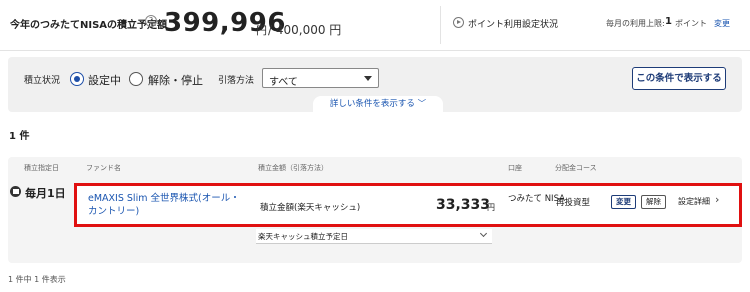  Describe the element at coordinates (305, 30) in the screenshot. I see `plan-limit: / 400,000 円` at that location.